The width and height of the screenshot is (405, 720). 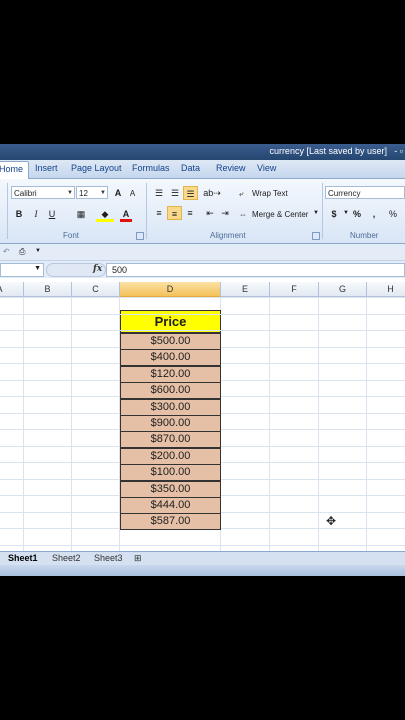 What do you see at coordinates (393, 214) in the screenshot?
I see `increase-decimal-icon: %` at bounding box center [393, 214].